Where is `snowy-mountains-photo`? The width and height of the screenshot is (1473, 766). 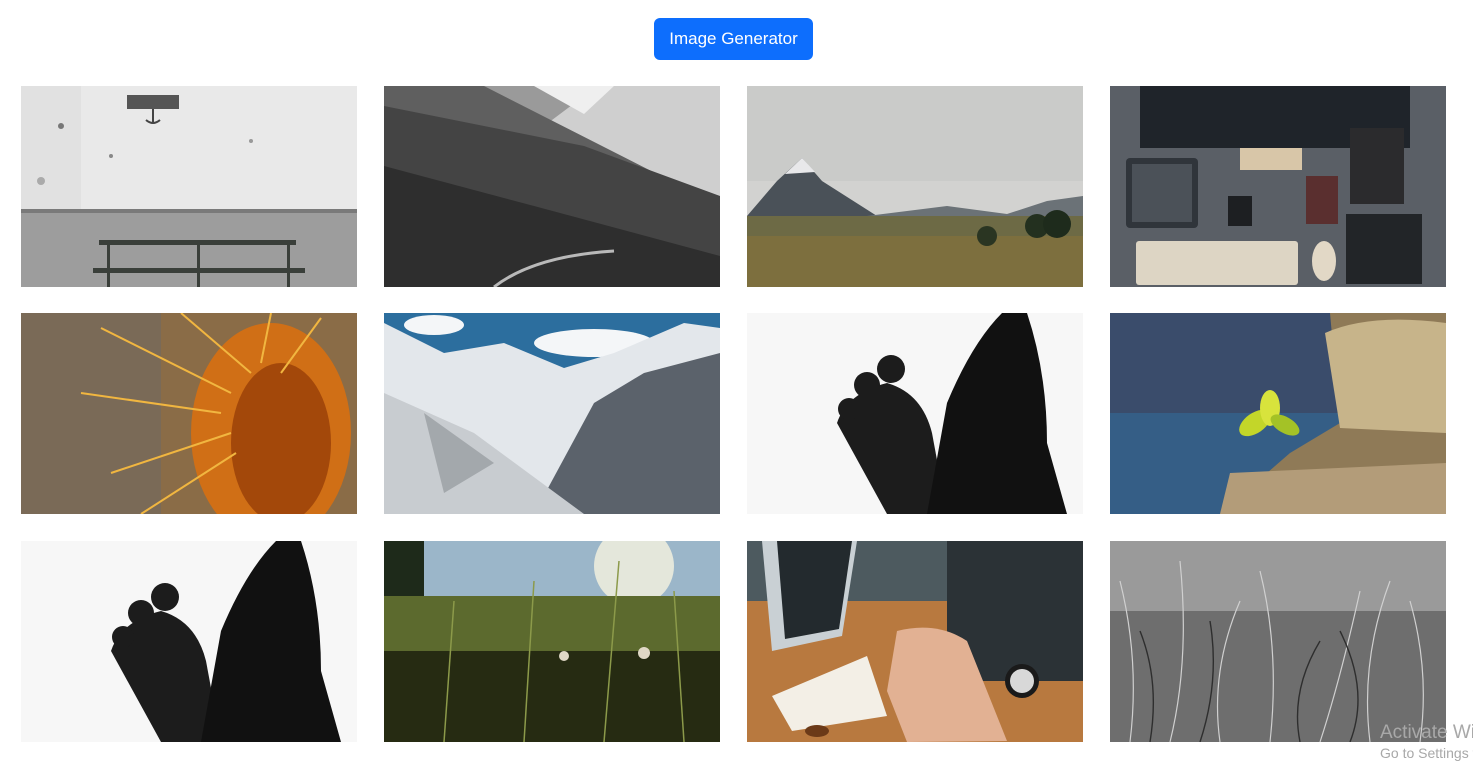 snowy-mountains-photo is located at coordinates (552, 413).